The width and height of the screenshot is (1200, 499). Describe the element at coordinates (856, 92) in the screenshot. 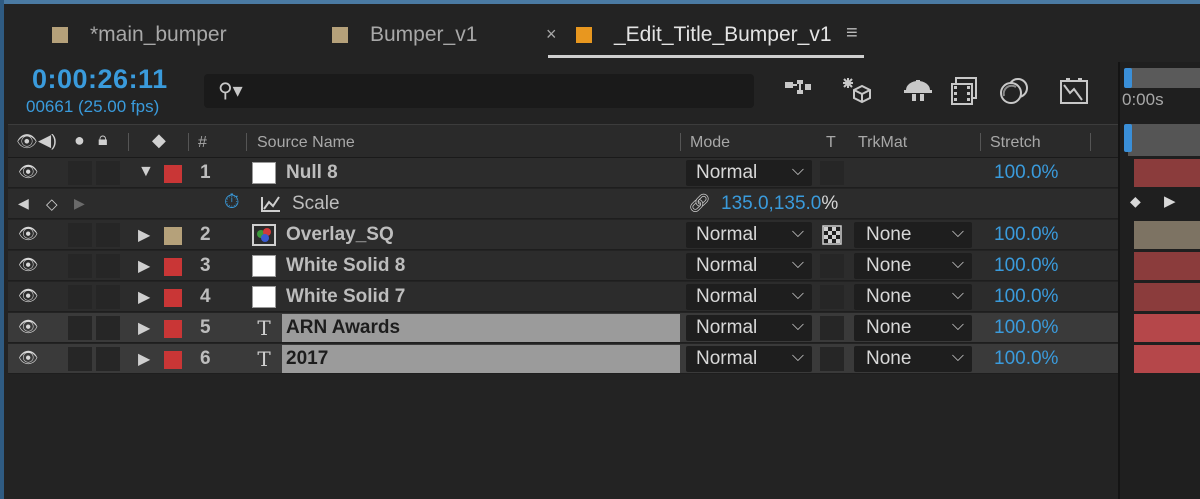

I see `draft-3d-icon` at that location.